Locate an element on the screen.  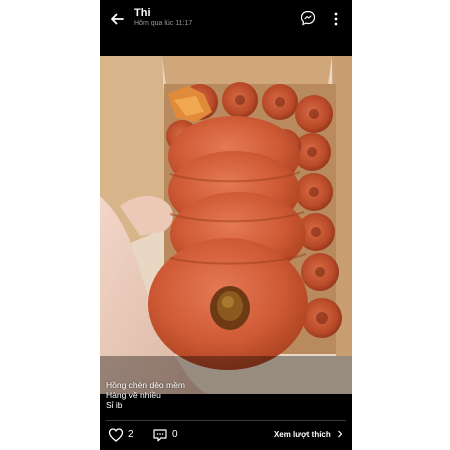
author-name: Thi is located at coordinates (142, 13).